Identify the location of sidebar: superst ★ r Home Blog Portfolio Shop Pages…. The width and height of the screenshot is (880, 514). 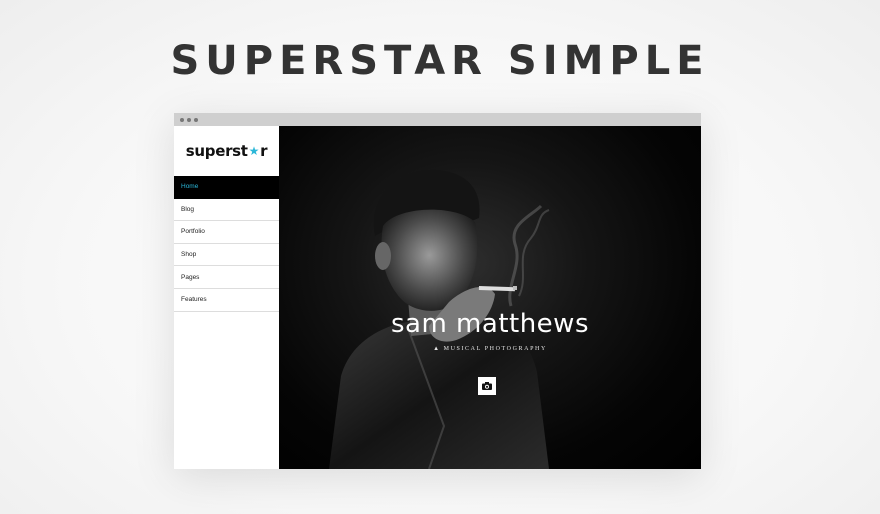
(226, 297).